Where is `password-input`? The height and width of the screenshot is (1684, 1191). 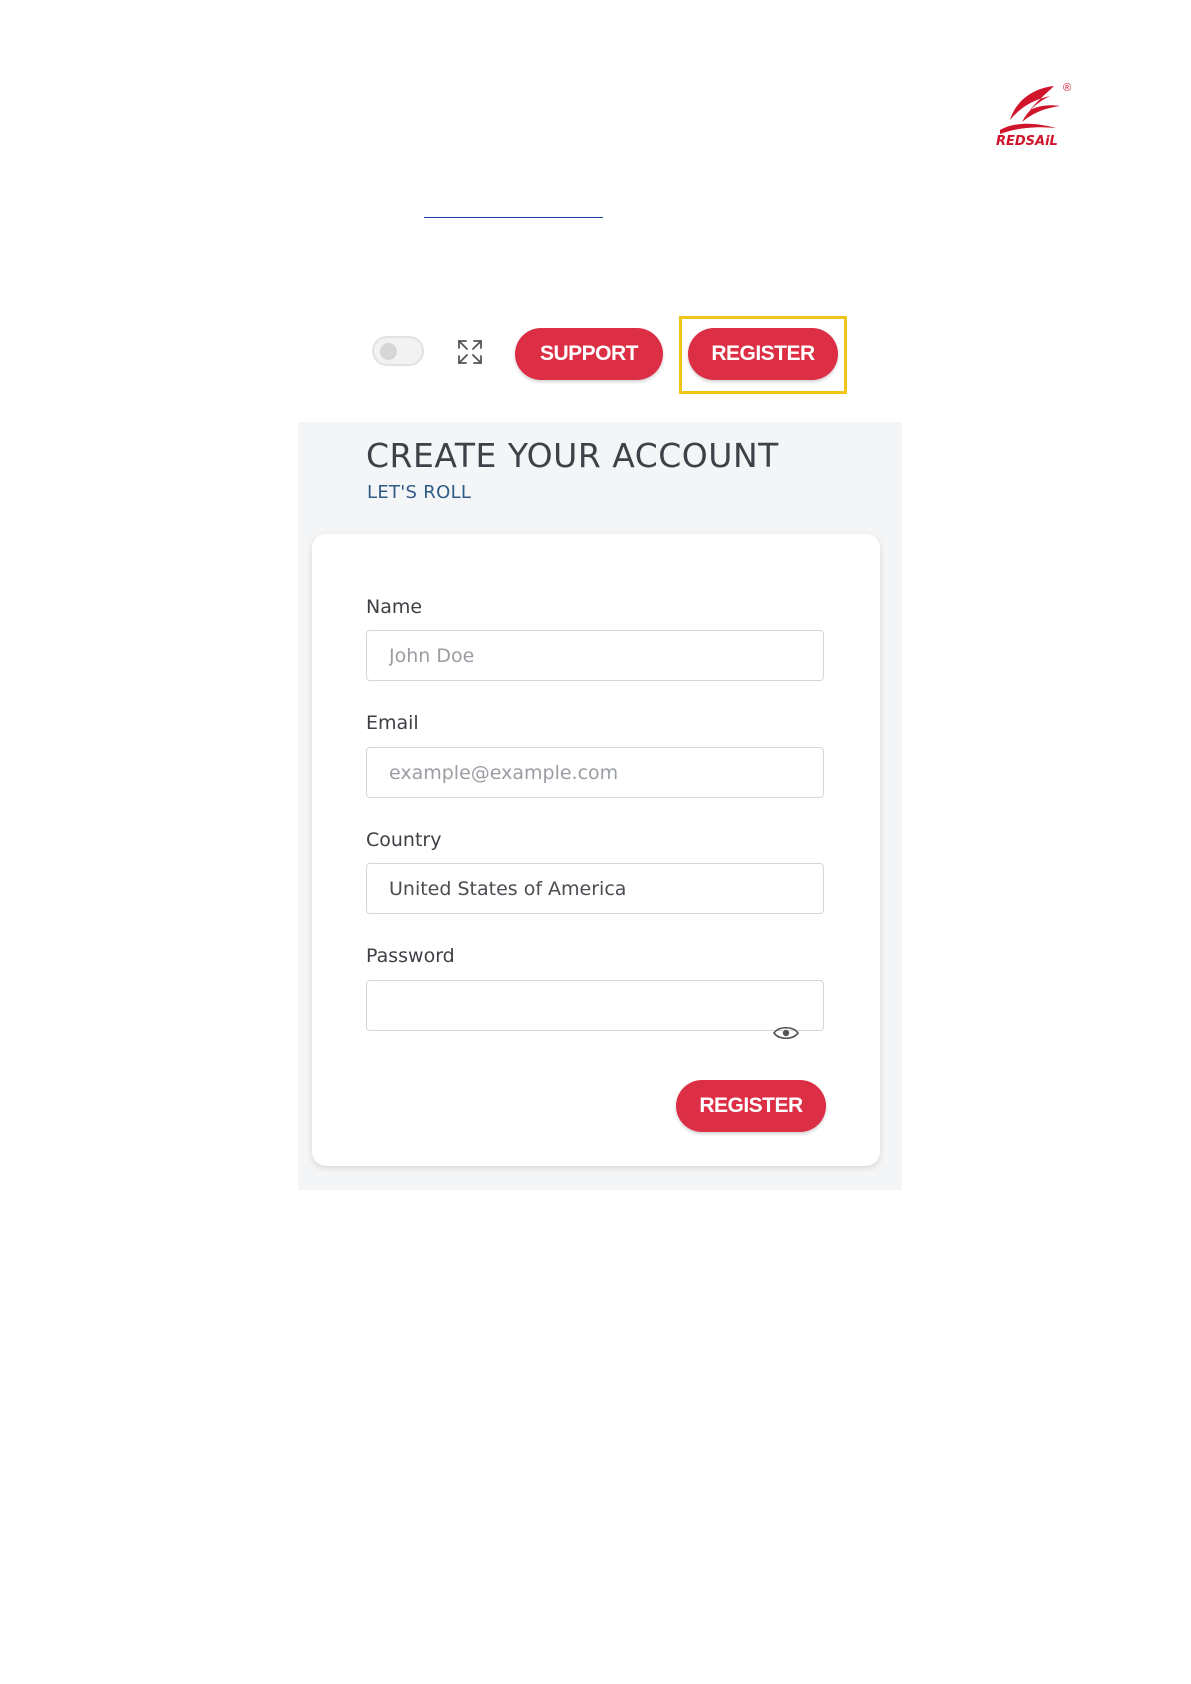
password-input is located at coordinates (595, 1005).